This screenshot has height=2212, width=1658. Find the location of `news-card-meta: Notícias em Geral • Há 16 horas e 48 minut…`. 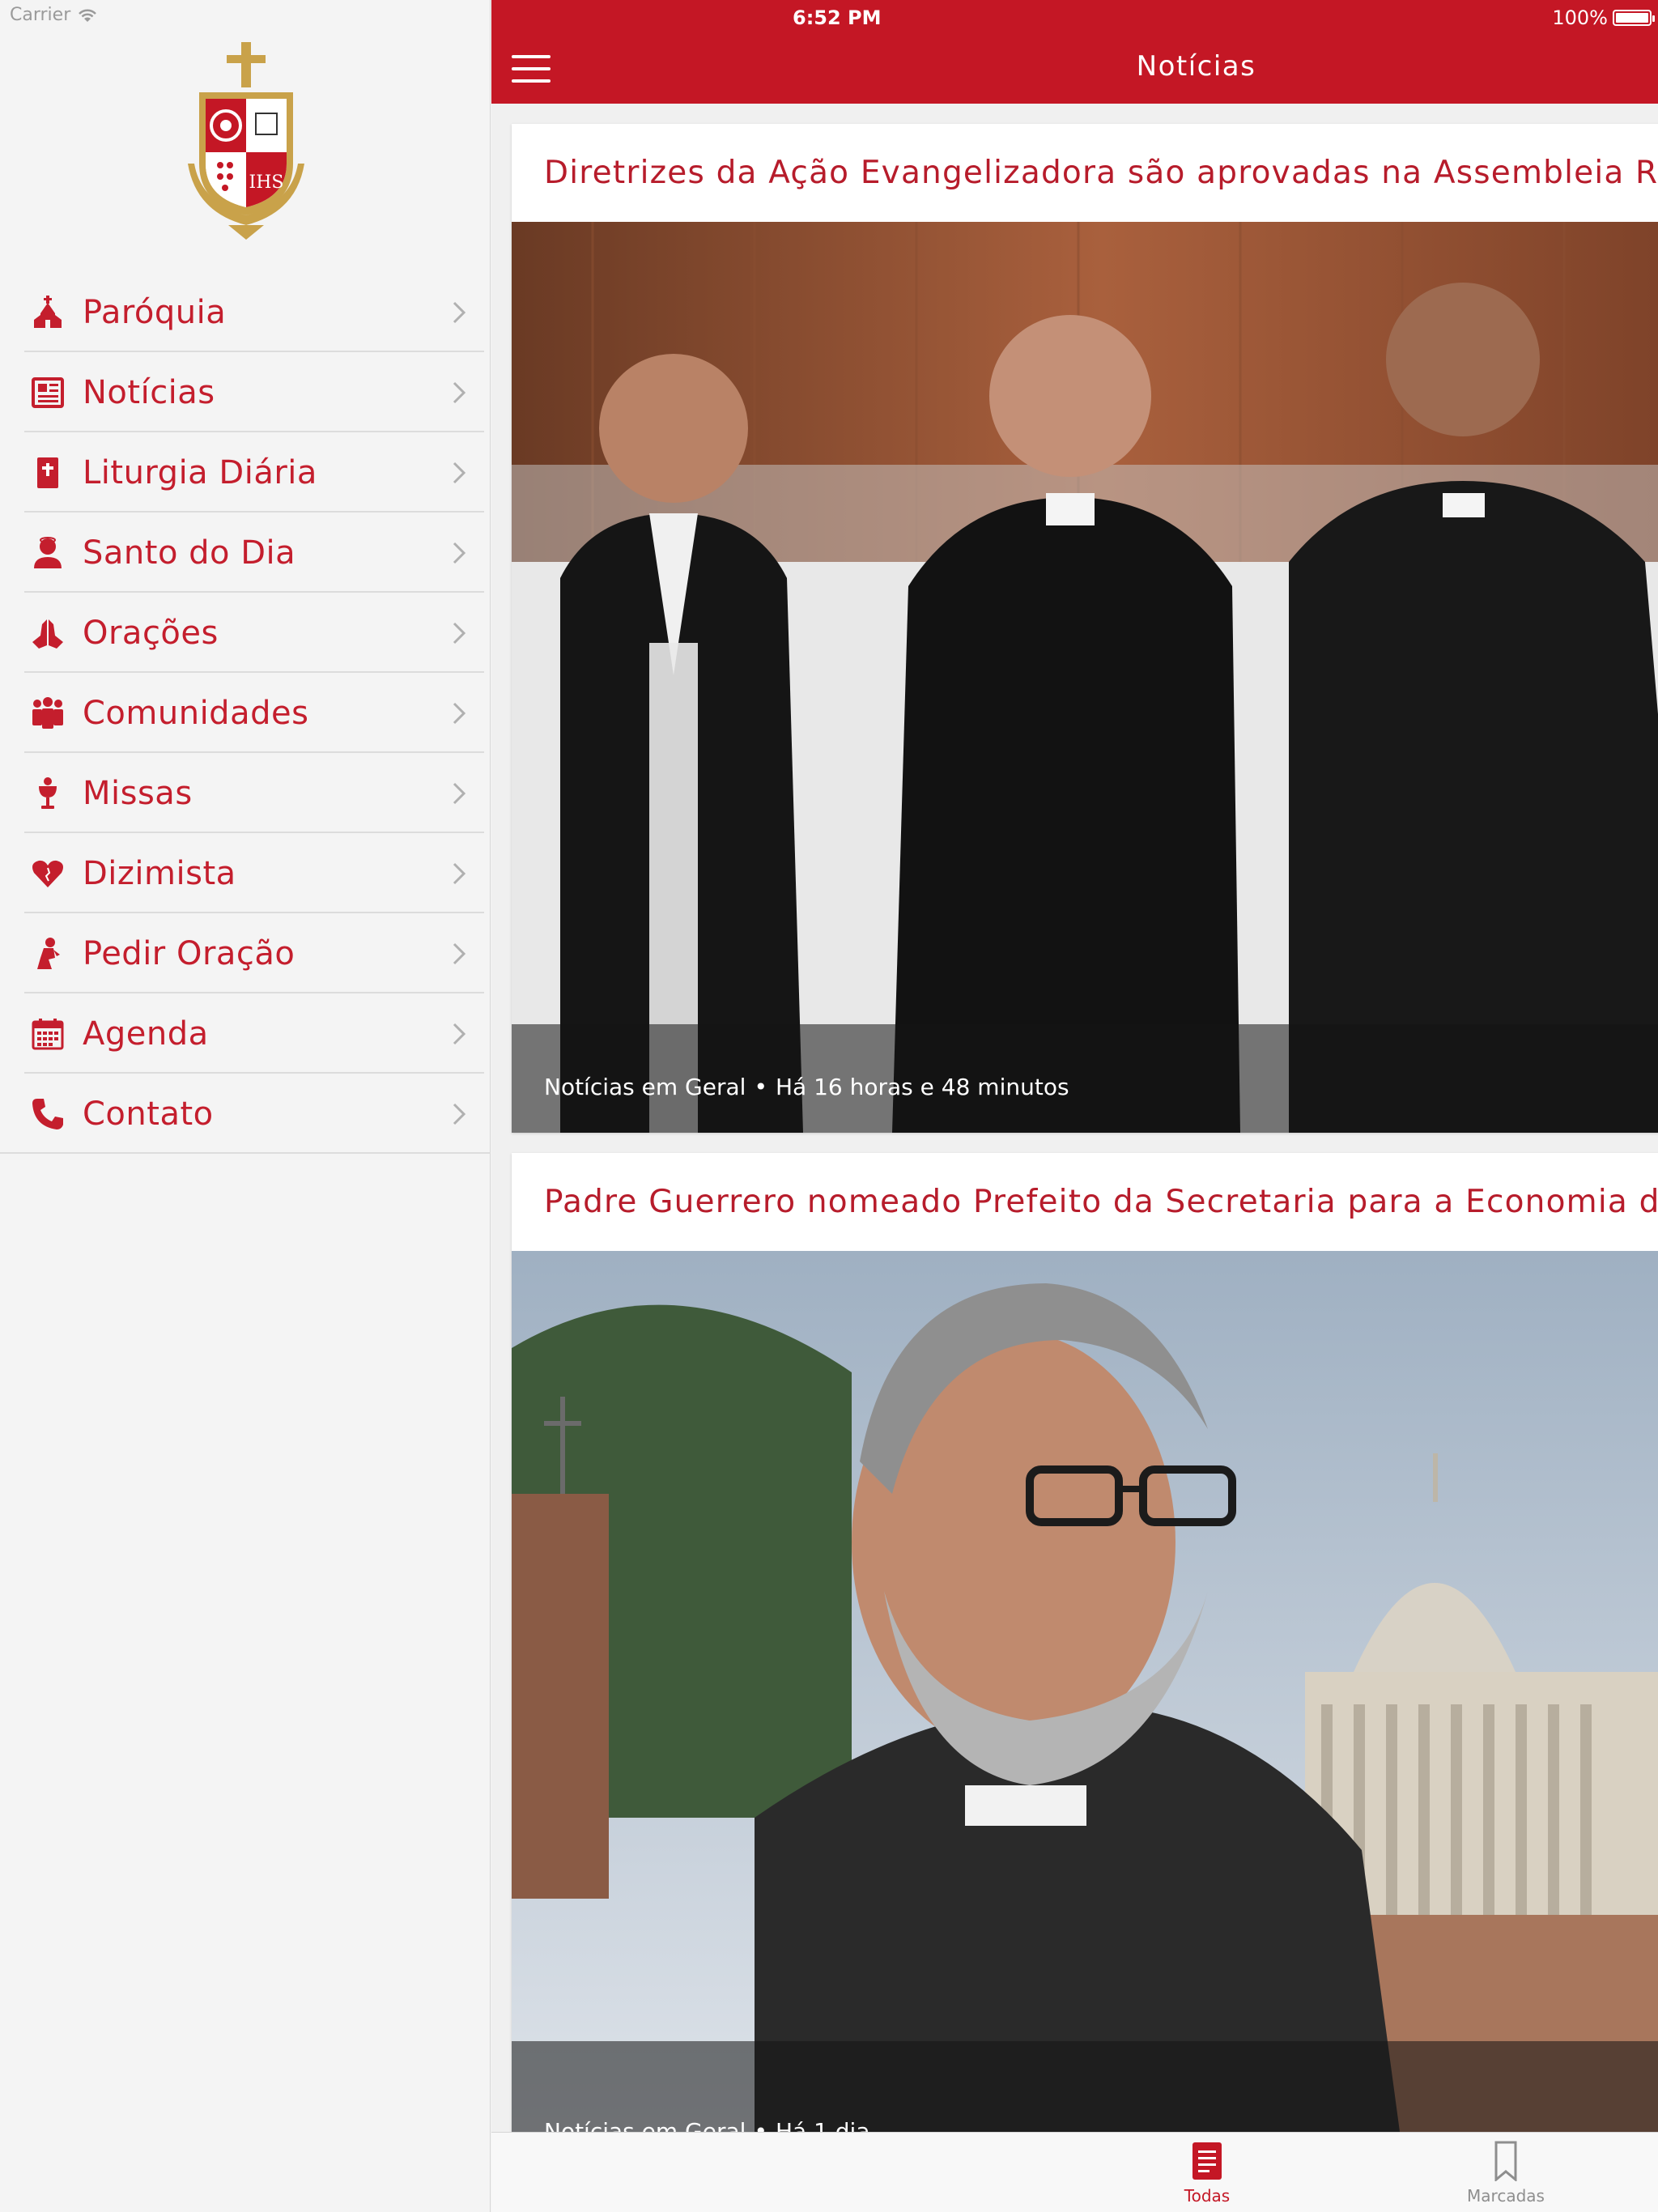

news-card-meta: Notícias em Geral • Há 16 horas e 48 minut… is located at coordinates (806, 1087).